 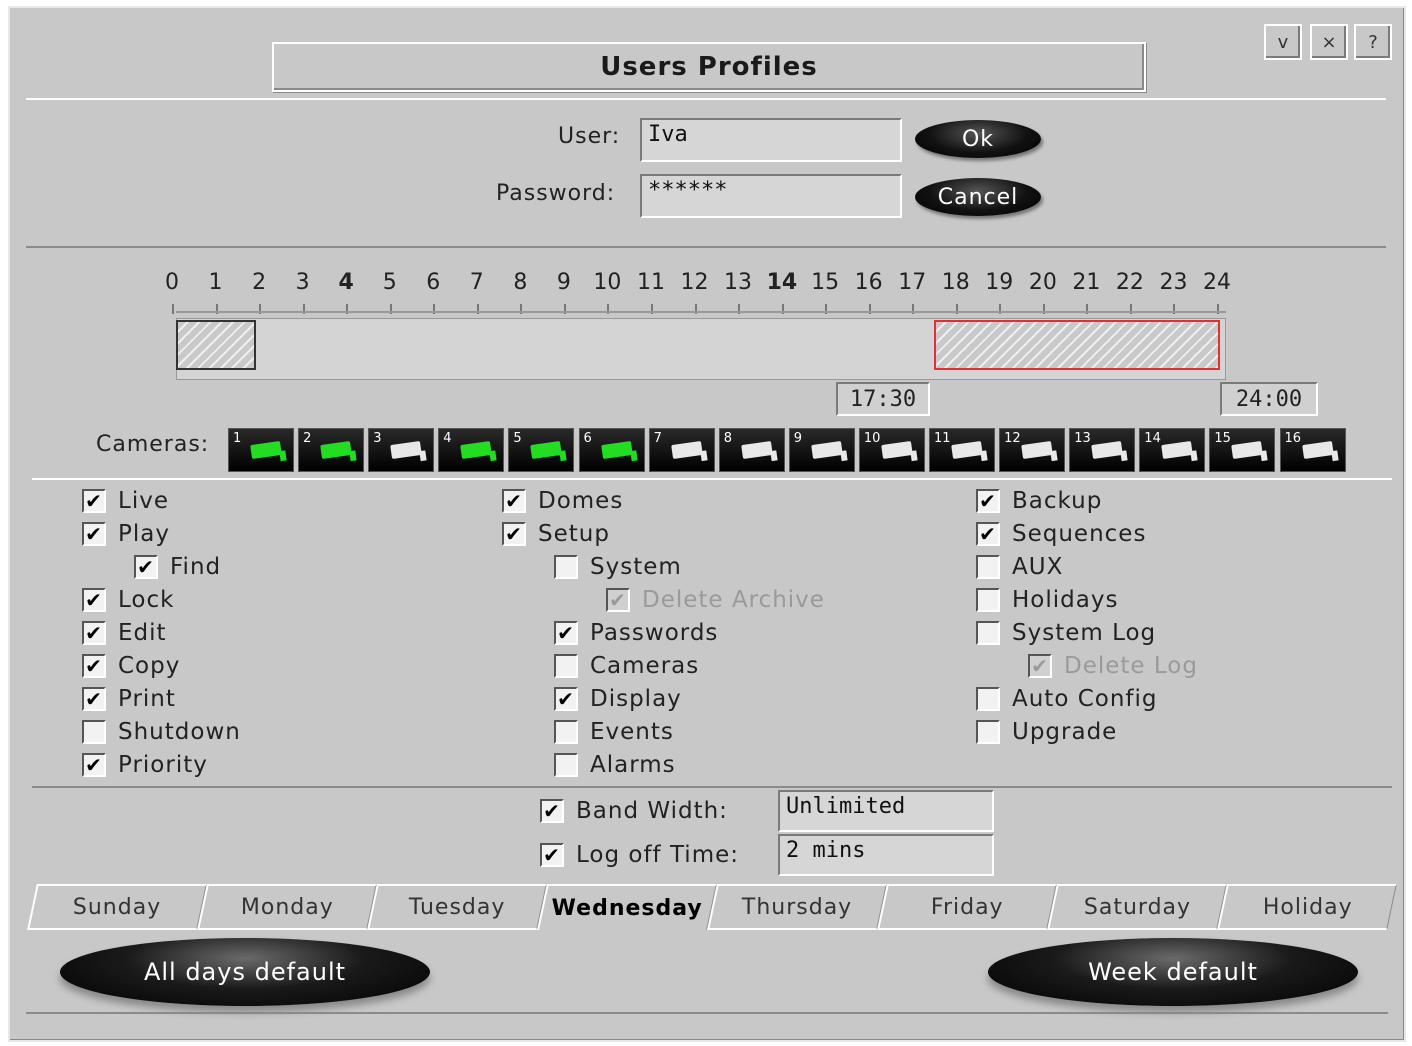 What do you see at coordinates (942, 438) in the screenshot?
I see `camera-number: 11` at bounding box center [942, 438].